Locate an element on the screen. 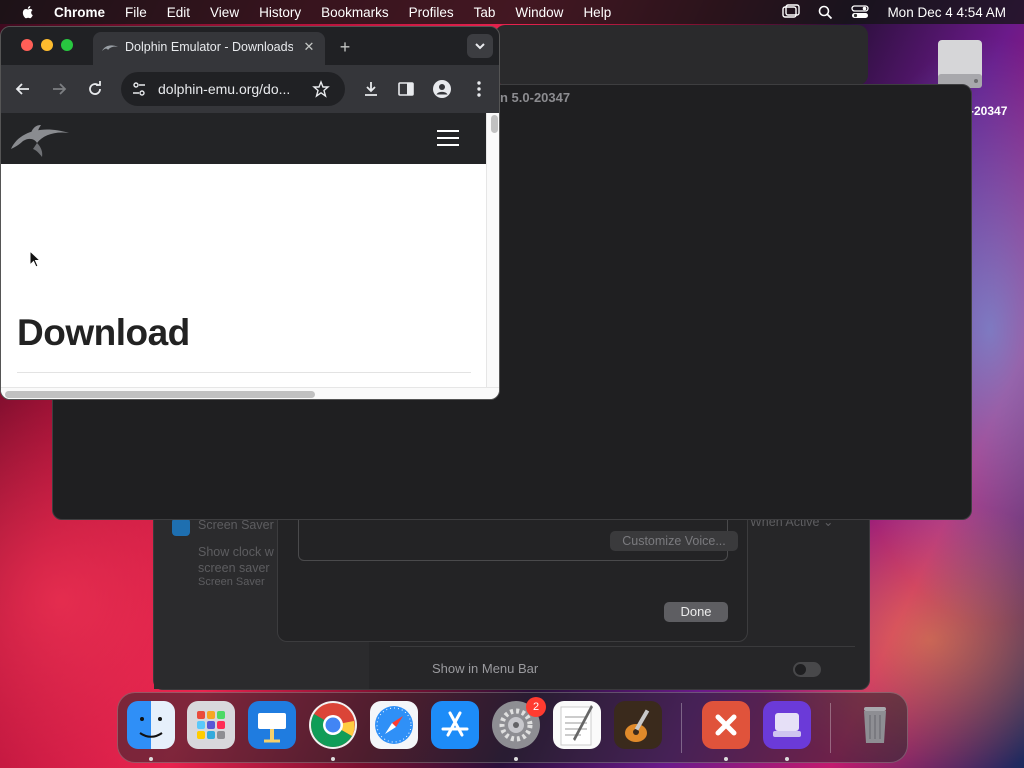  zoom-window-button is located at coordinates (67, 45).